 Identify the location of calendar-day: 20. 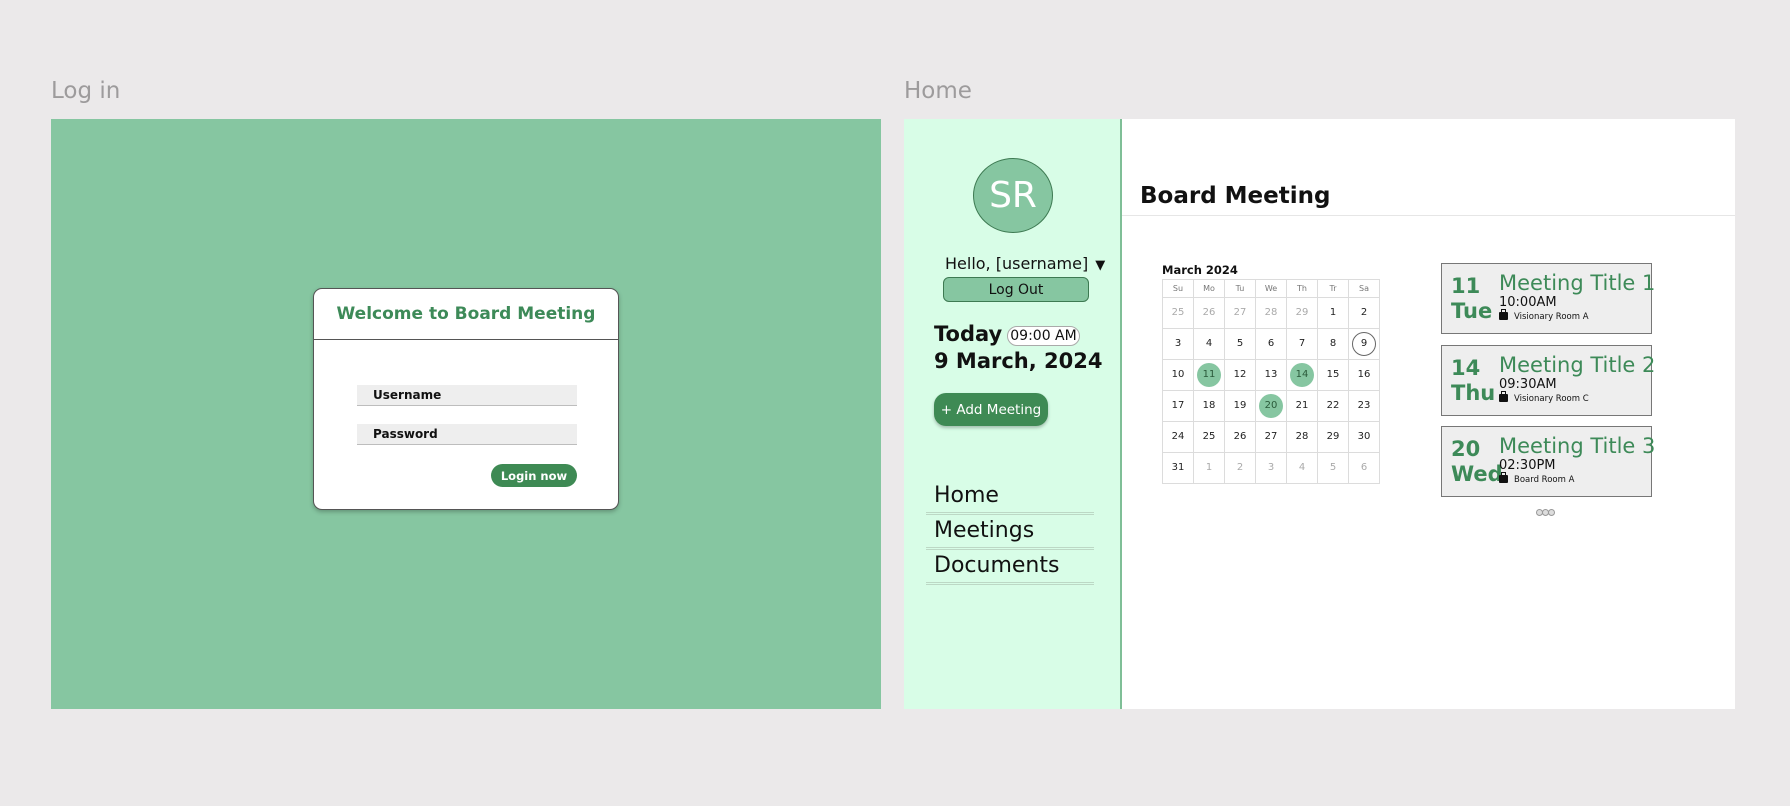
(1271, 406).